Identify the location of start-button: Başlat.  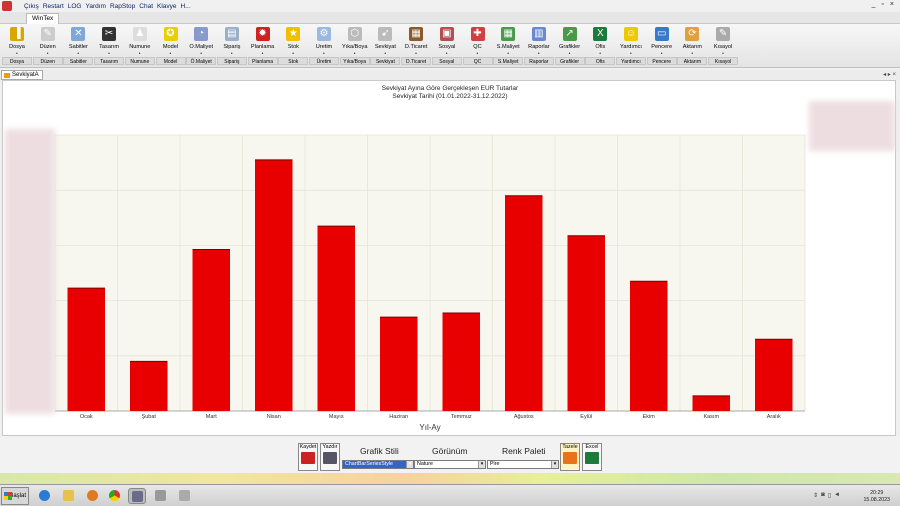
(15, 496).